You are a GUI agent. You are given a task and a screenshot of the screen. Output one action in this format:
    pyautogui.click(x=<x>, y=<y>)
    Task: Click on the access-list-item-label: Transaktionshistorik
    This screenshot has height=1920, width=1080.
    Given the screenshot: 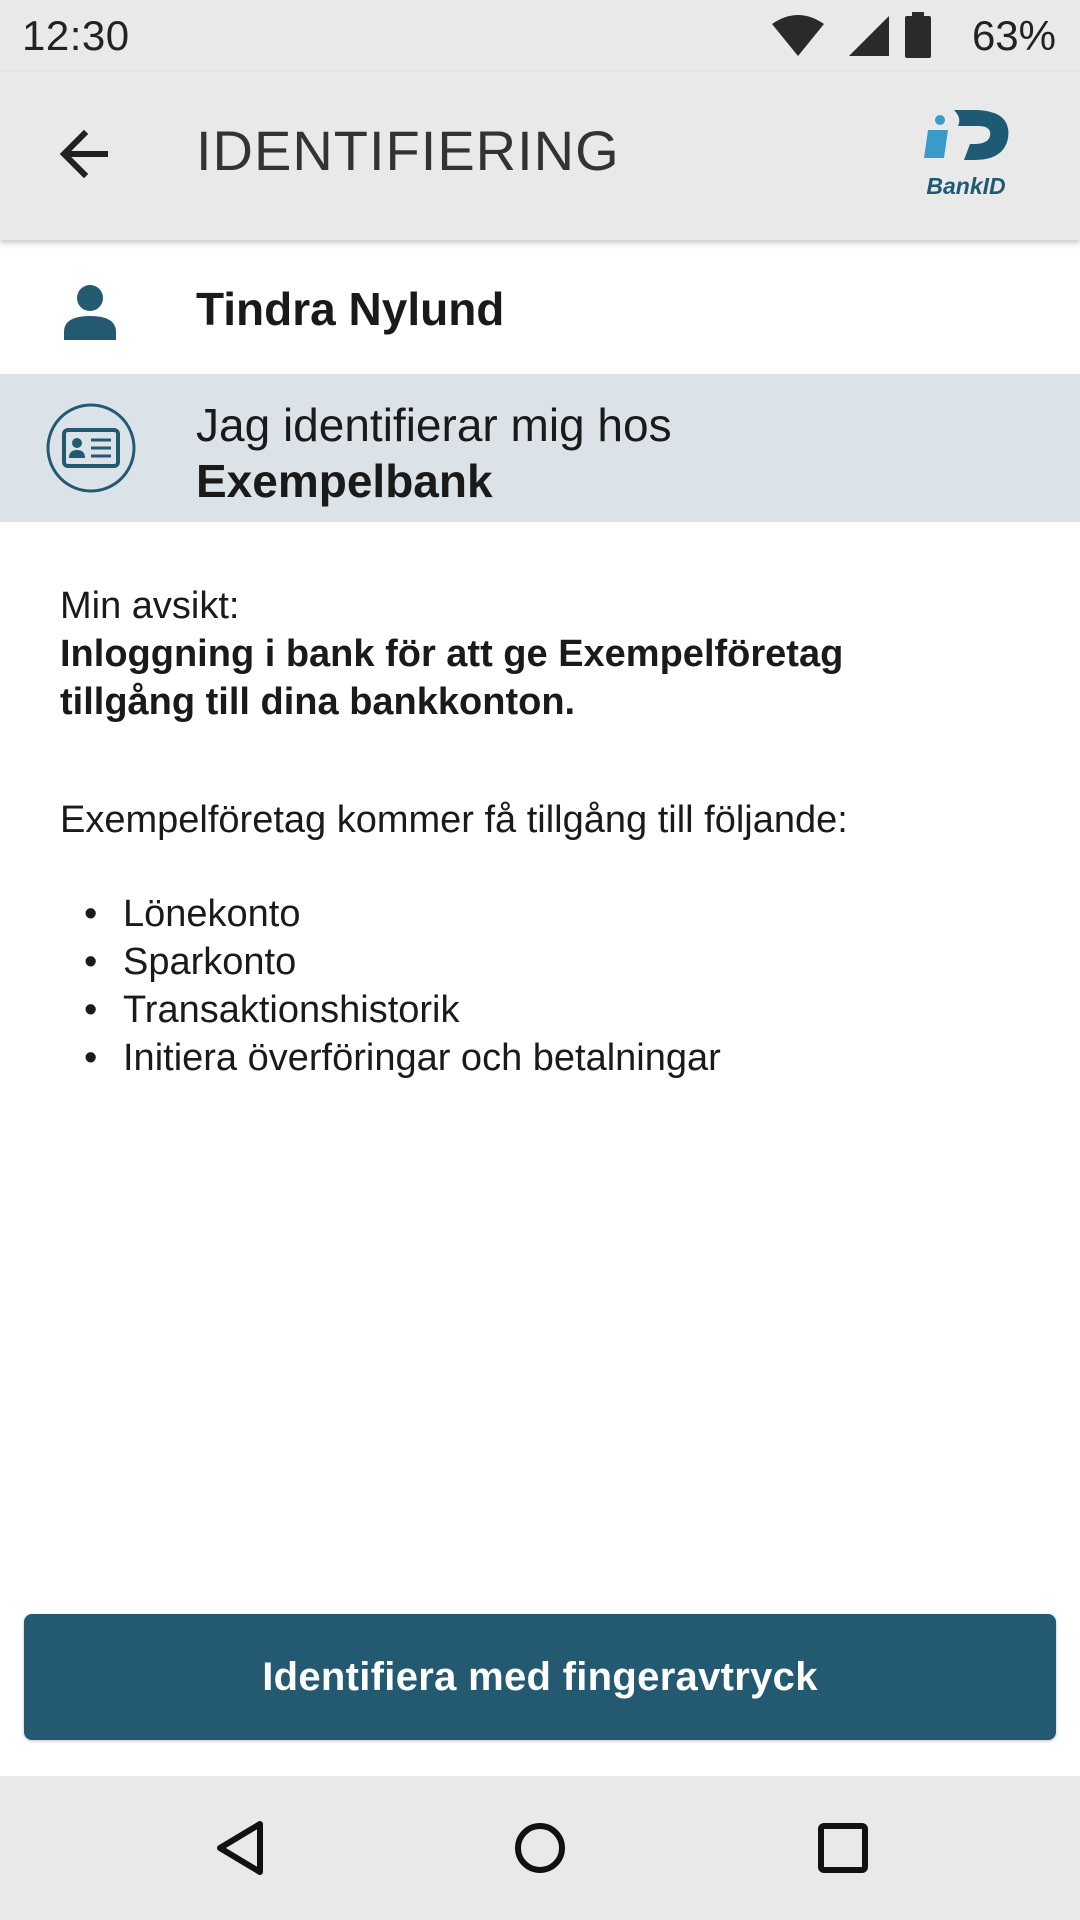 What is the action you would take?
    pyautogui.click(x=291, y=1010)
    